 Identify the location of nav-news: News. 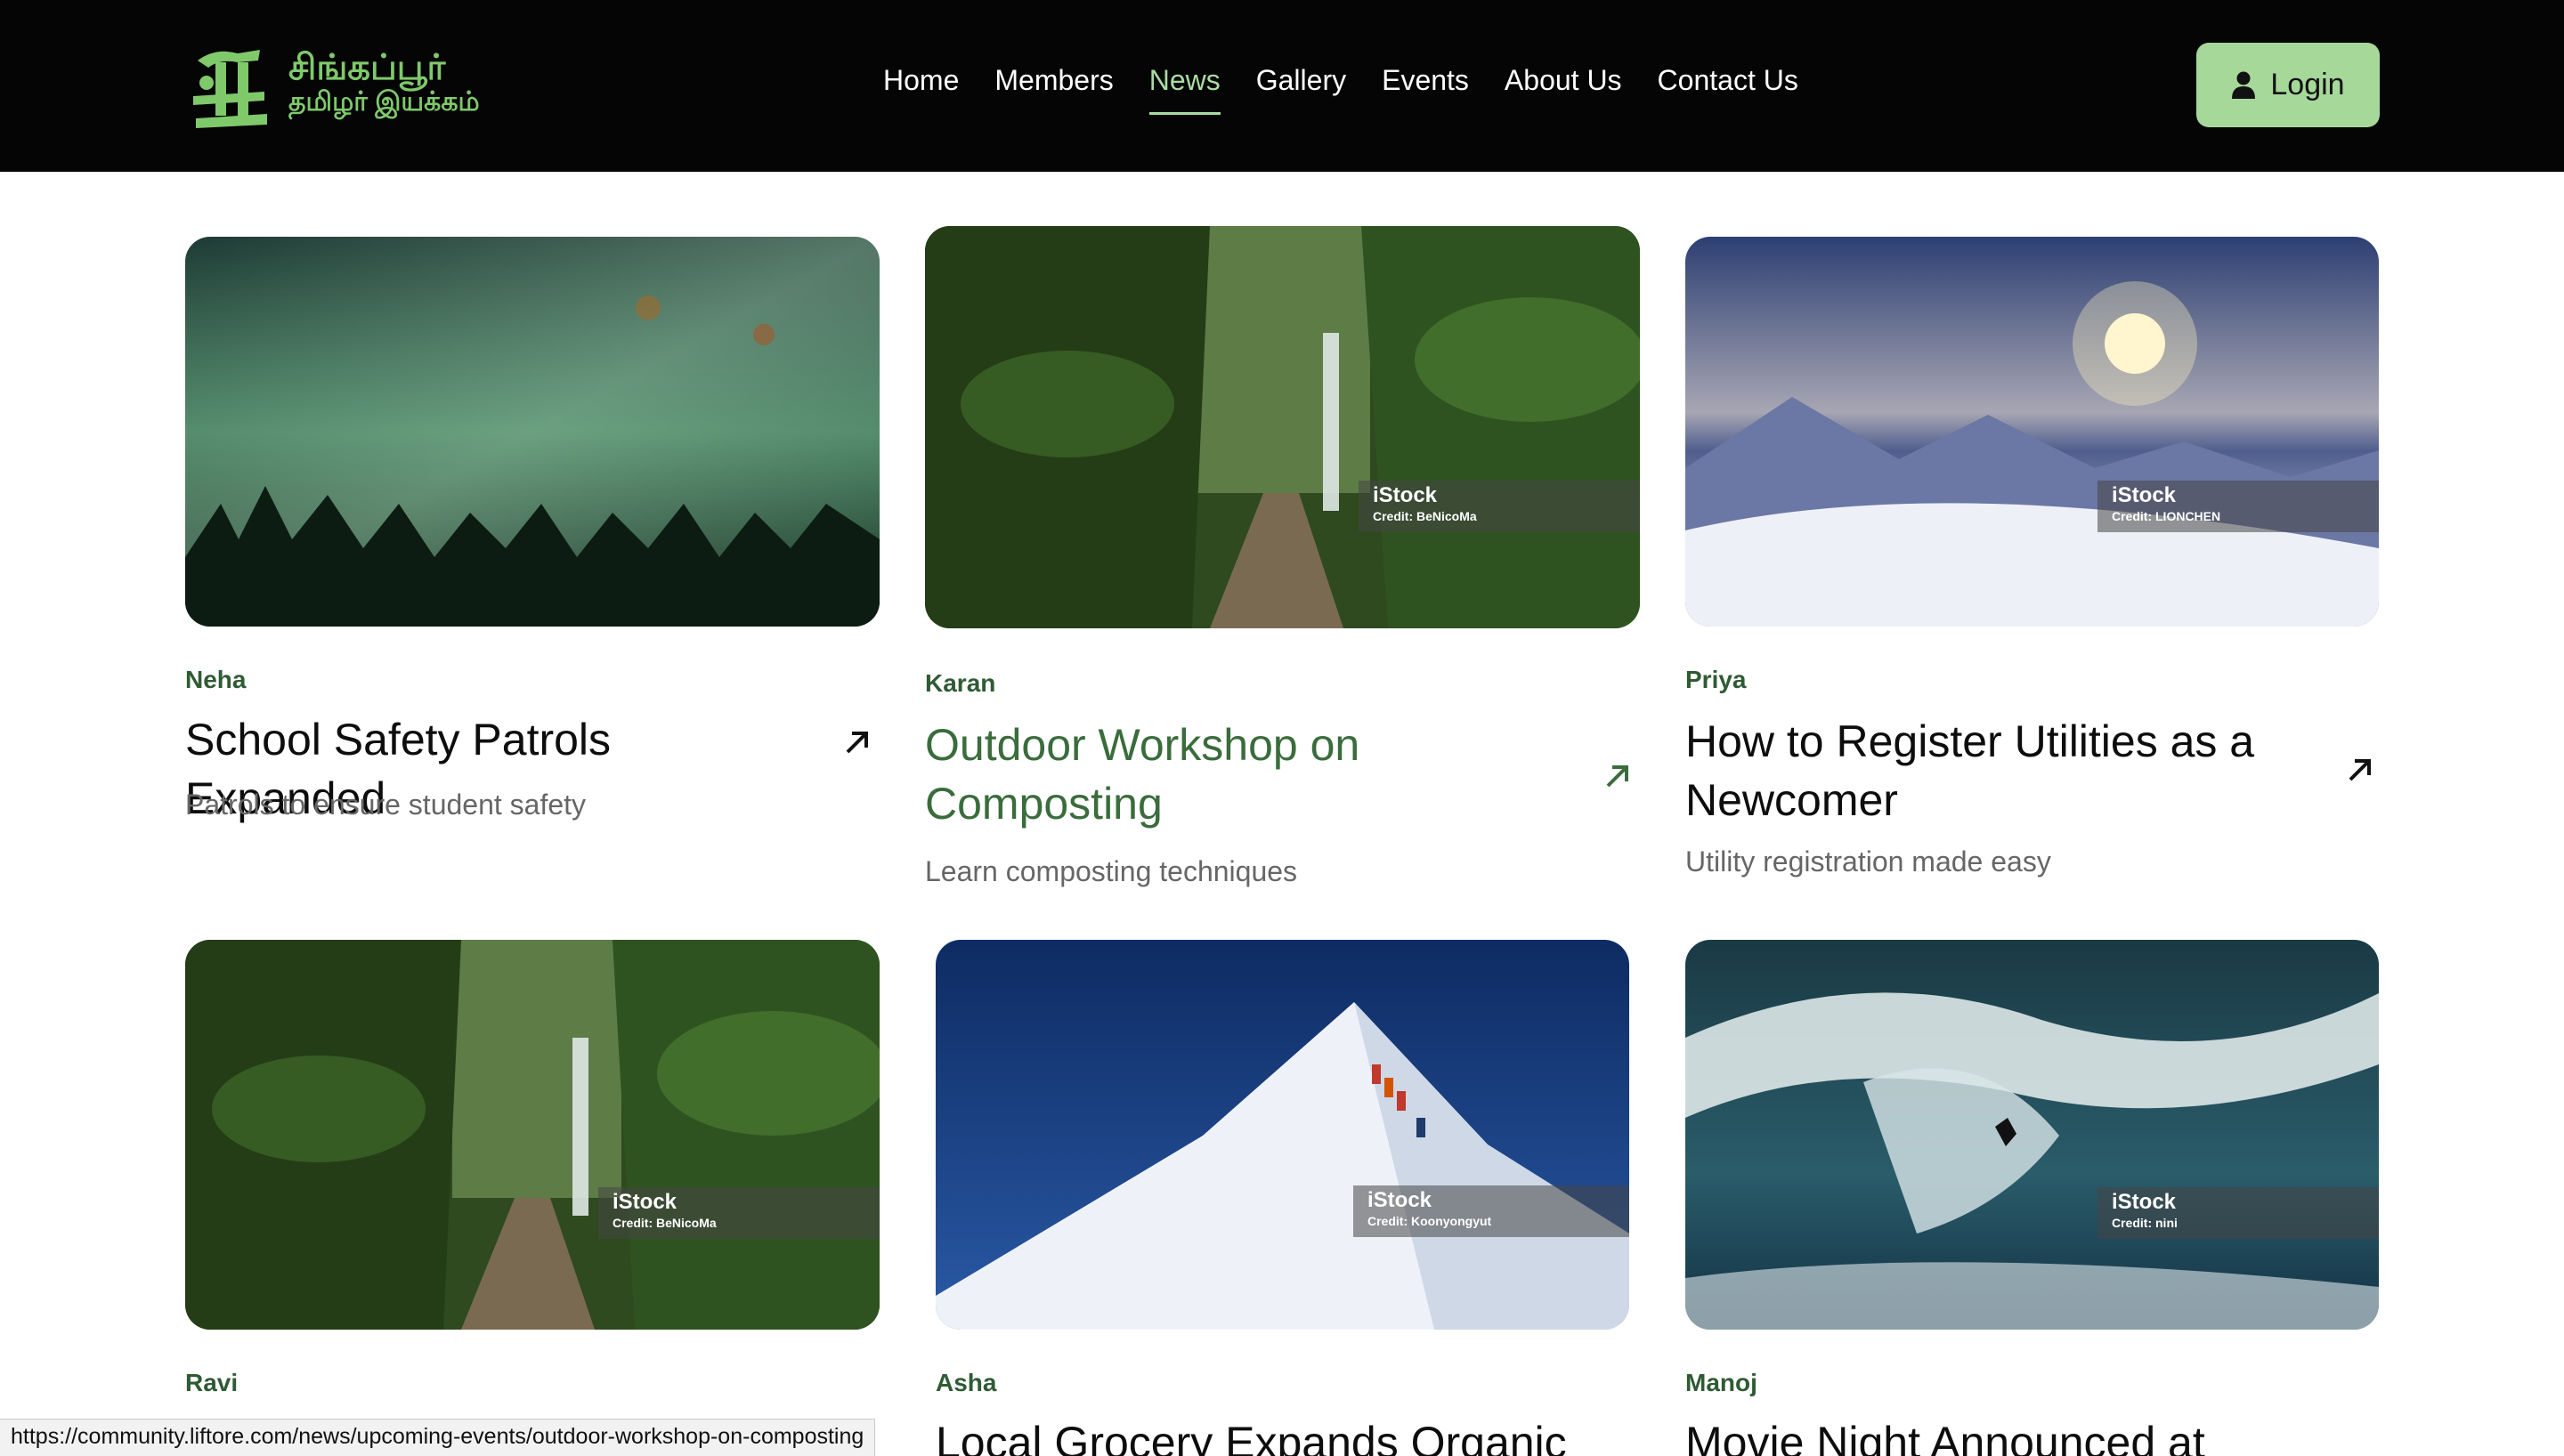
(1184, 89).